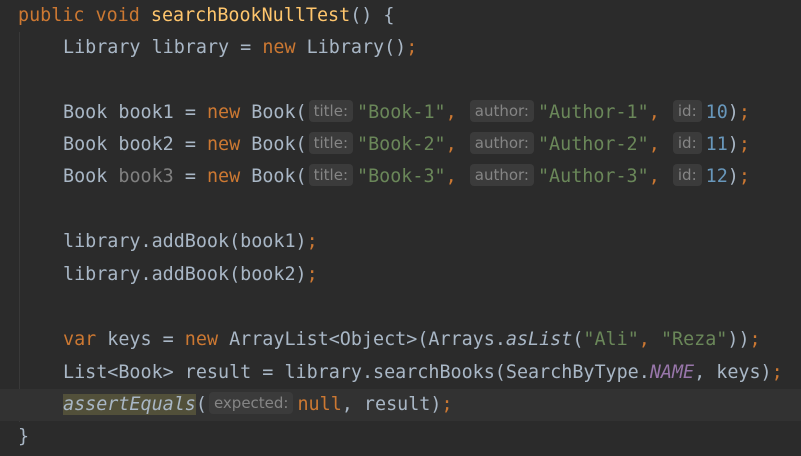 This screenshot has height=456, width=801. Describe the element at coordinates (129, 404) in the screenshot. I see `assert-equals-method: assertEquals` at that location.